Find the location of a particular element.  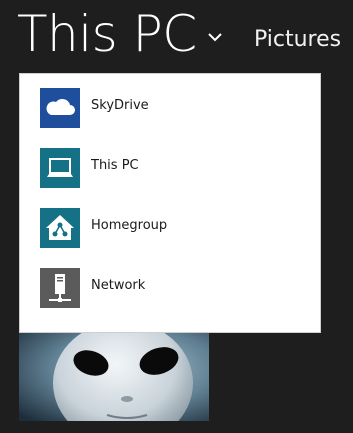

homegroup-tile is located at coordinates (60, 228).